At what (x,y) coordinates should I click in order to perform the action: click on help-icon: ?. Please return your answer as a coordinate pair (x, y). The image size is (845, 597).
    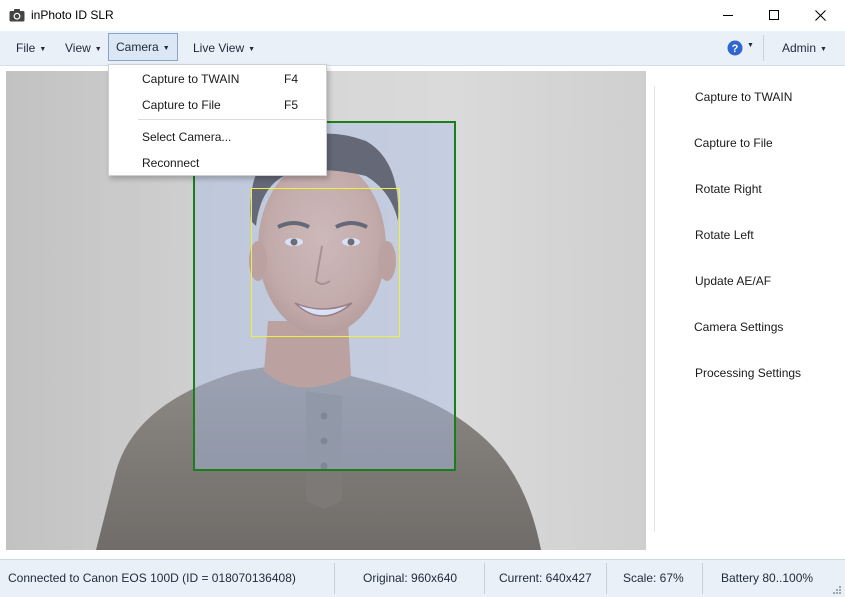
    Looking at the image, I should click on (735, 48).